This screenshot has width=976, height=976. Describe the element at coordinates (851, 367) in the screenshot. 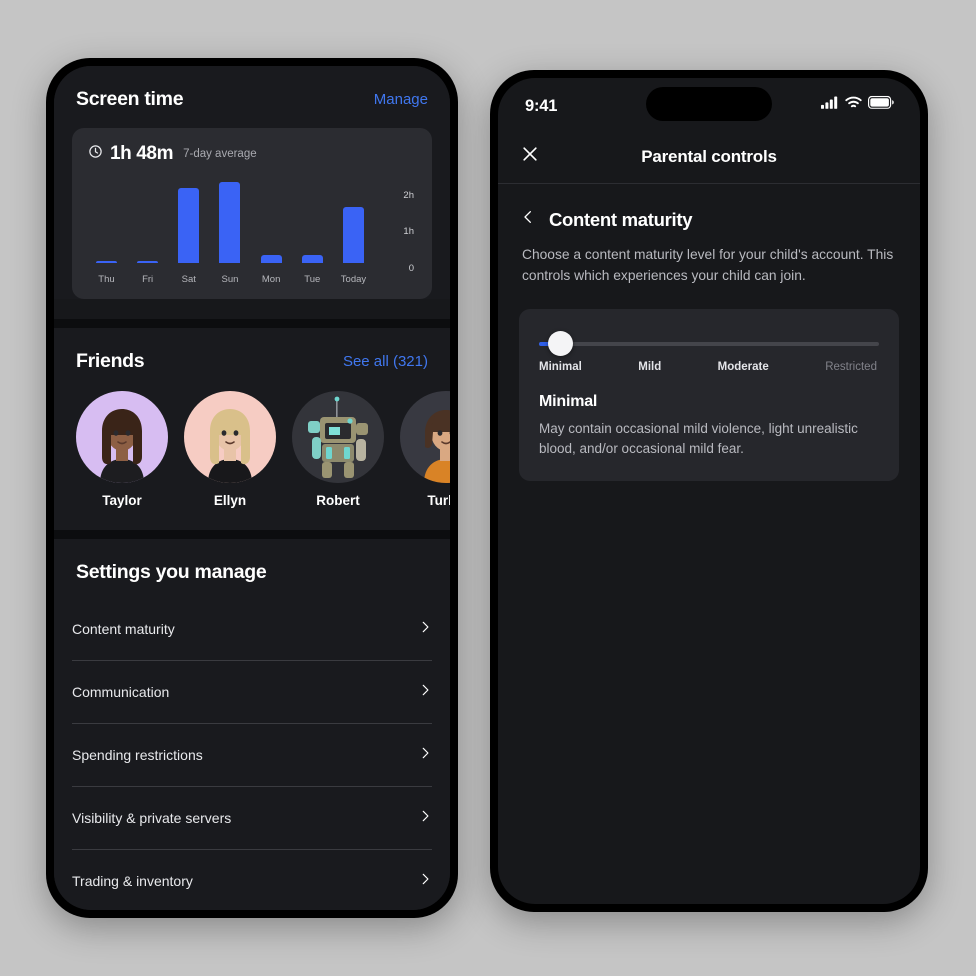

I see `slider-tick-restricted: Restricted` at that location.